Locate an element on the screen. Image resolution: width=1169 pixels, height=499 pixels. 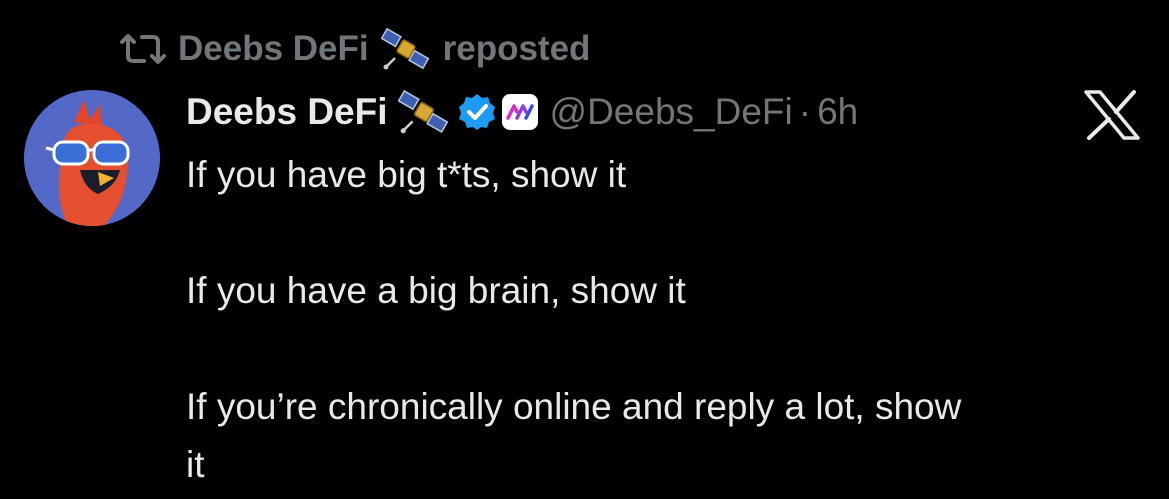
verified-badge-icon is located at coordinates (477, 112).